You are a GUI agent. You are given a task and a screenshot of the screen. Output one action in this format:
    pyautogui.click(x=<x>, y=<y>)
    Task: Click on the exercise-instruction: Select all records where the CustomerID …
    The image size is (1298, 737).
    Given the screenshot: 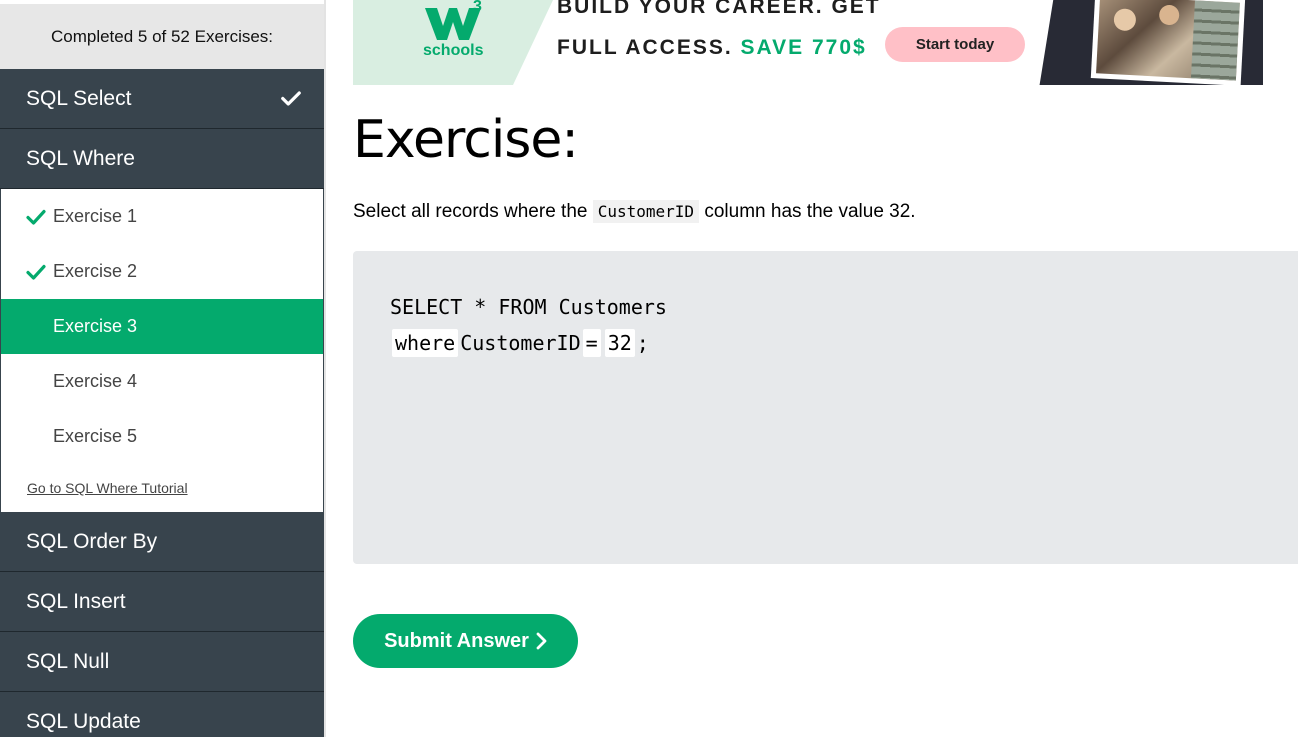 What is the action you would take?
    pyautogui.click(x=634, y=211)
    